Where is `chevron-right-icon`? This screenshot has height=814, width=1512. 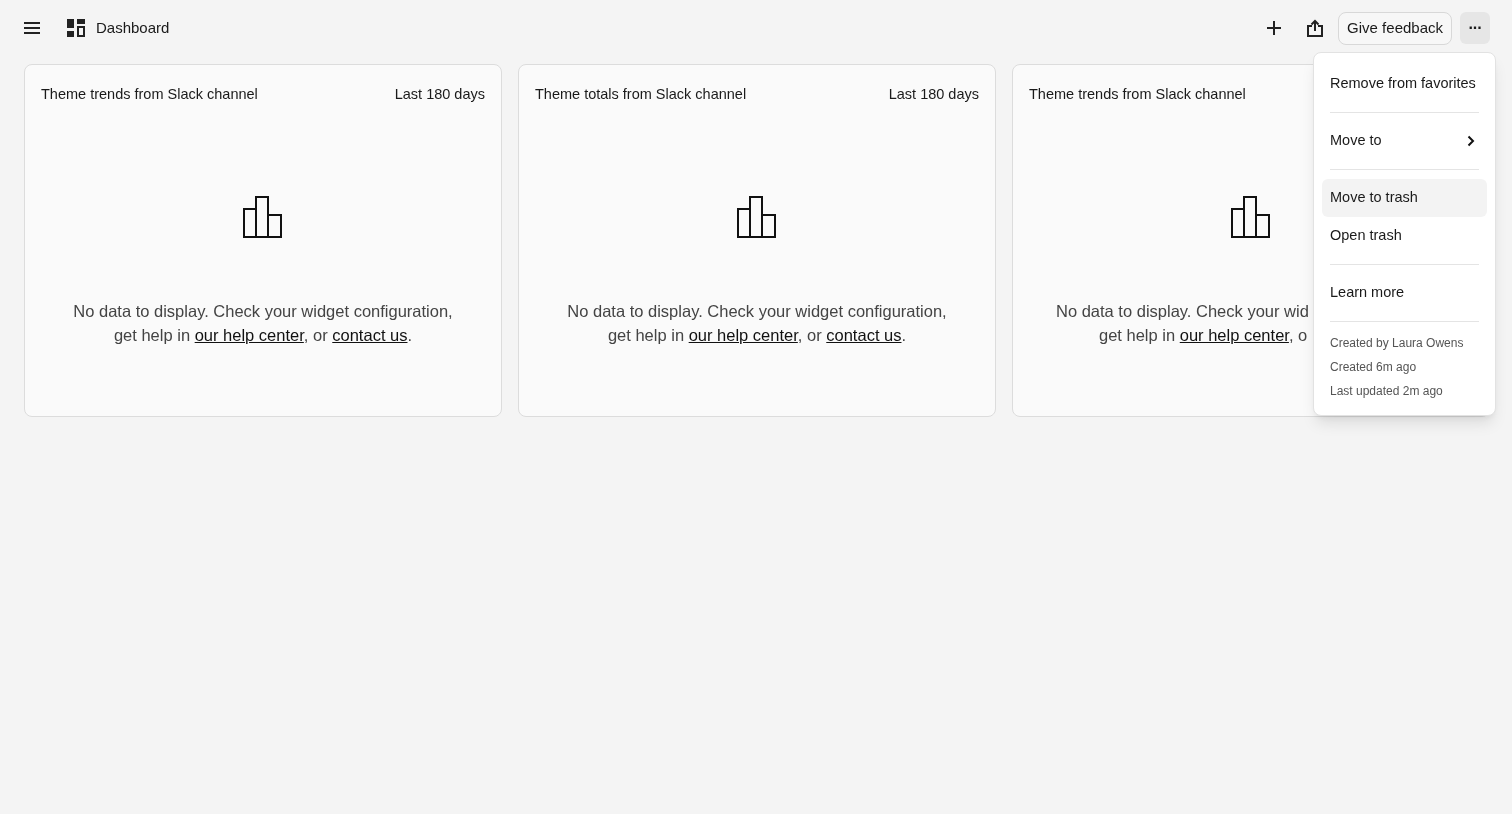
chevron-right-icon is located at coordinates (1471, 141).